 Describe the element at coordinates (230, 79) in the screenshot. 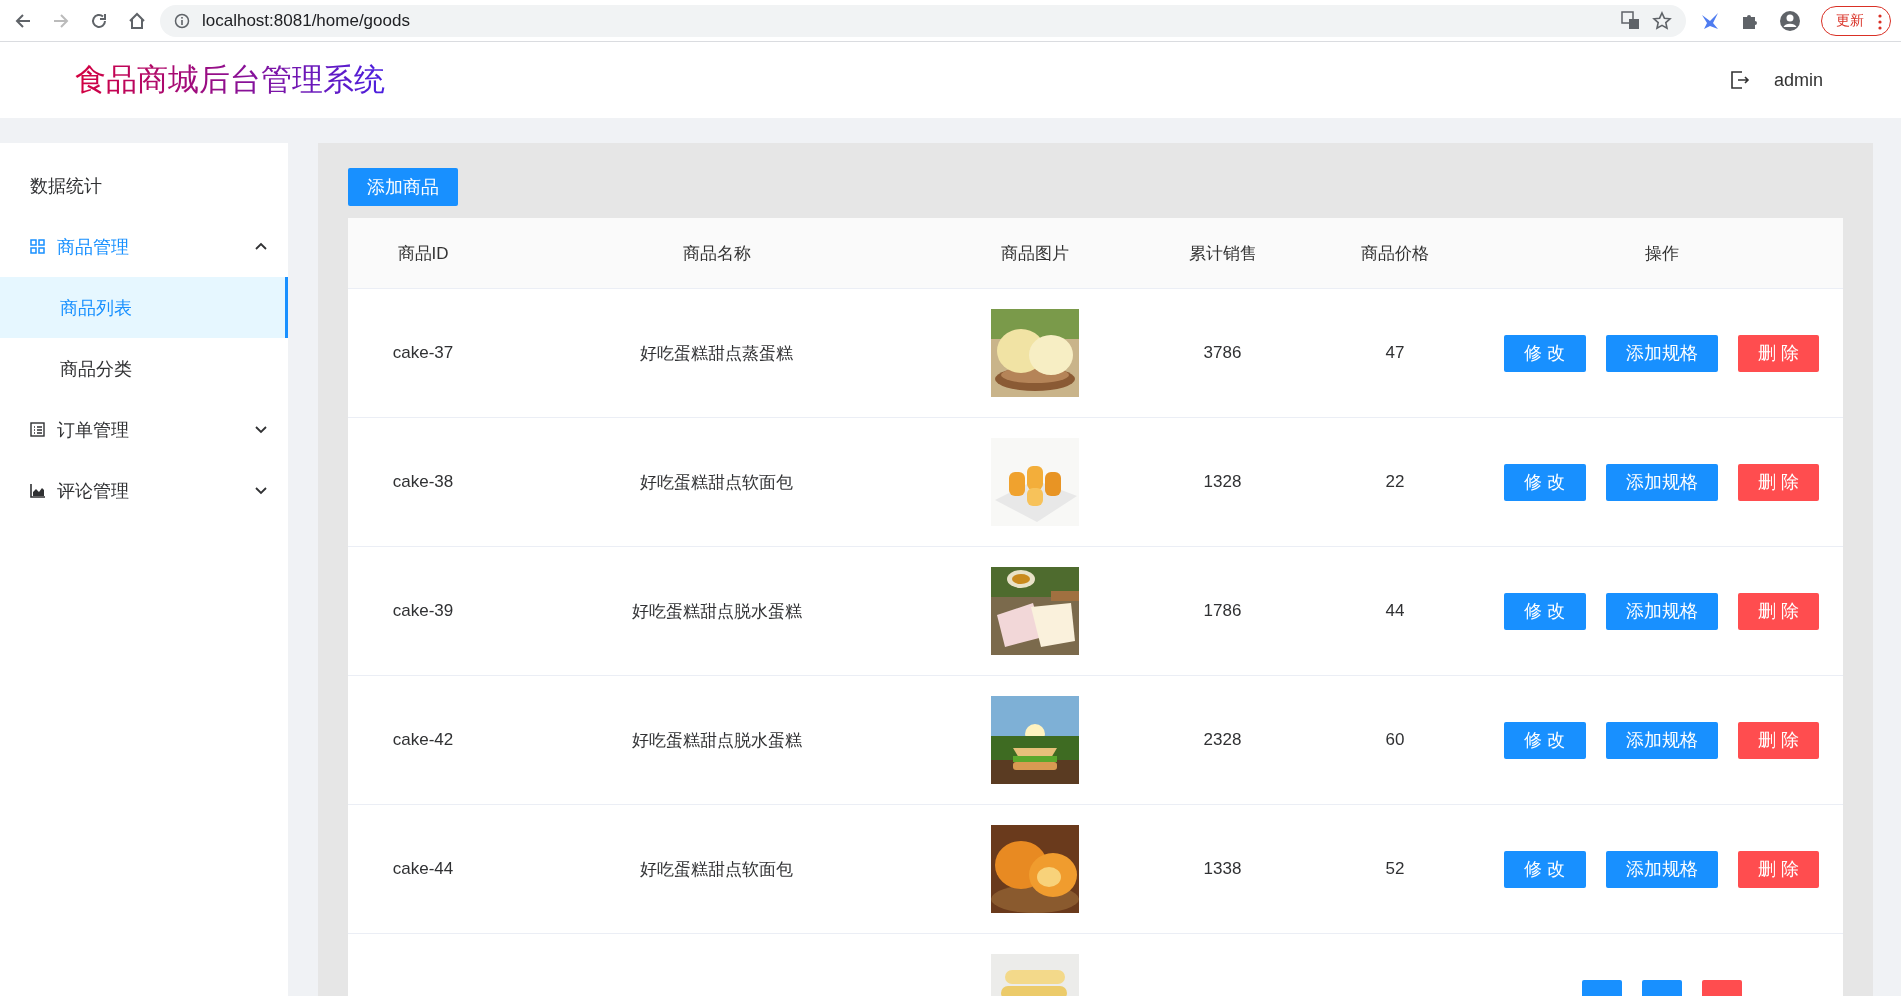

I see `app-title: 食品商城后台管理系统` at that location.